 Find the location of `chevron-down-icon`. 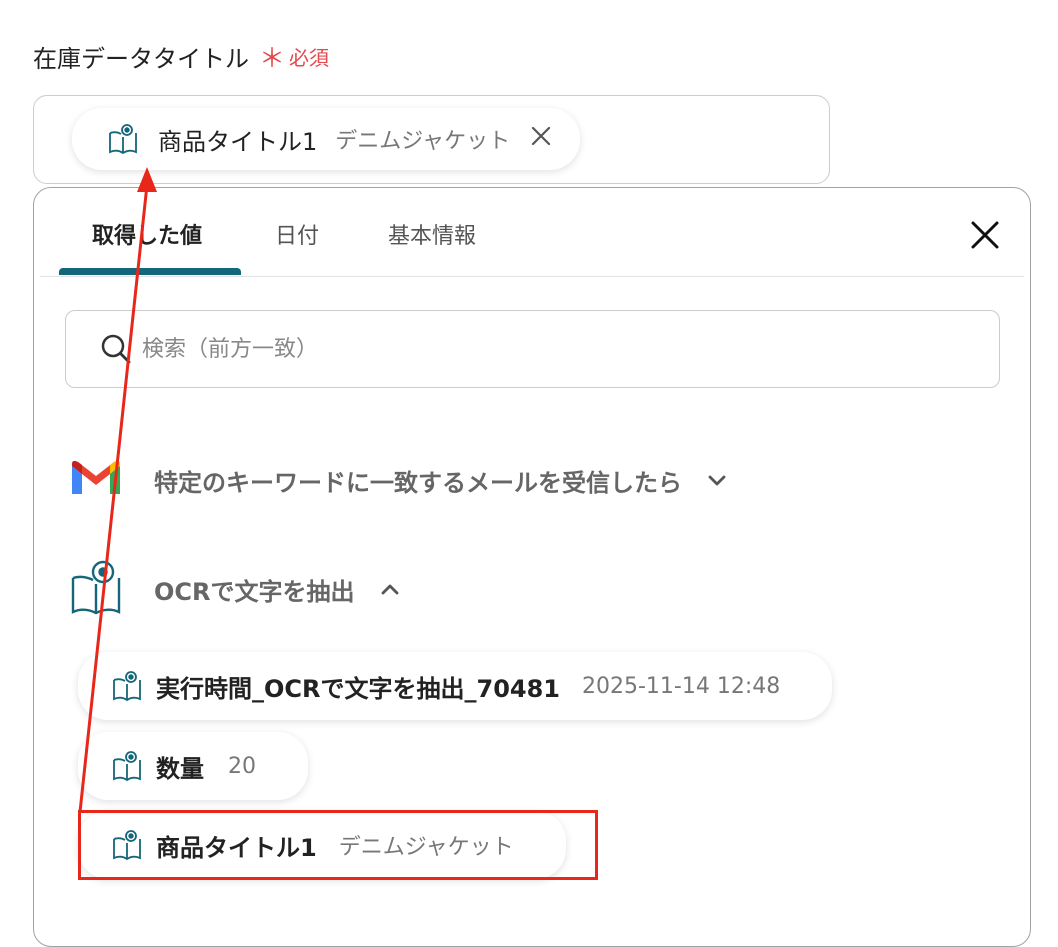

chevron-down-icon is located at coordinates (717, 480).